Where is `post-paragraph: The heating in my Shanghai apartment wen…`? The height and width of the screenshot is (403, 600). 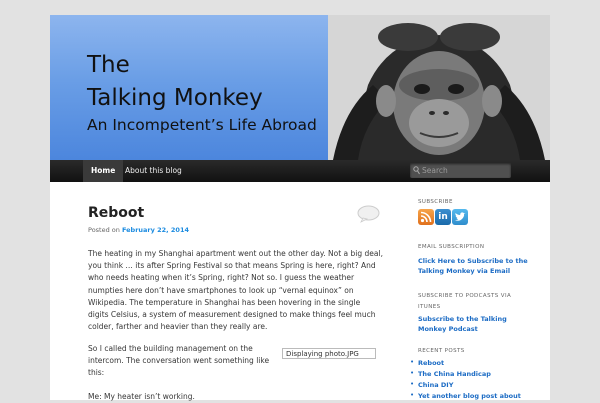 post-paragraph: The heating in my Shanghai apartment wen… is located at coordinates (235, 290).